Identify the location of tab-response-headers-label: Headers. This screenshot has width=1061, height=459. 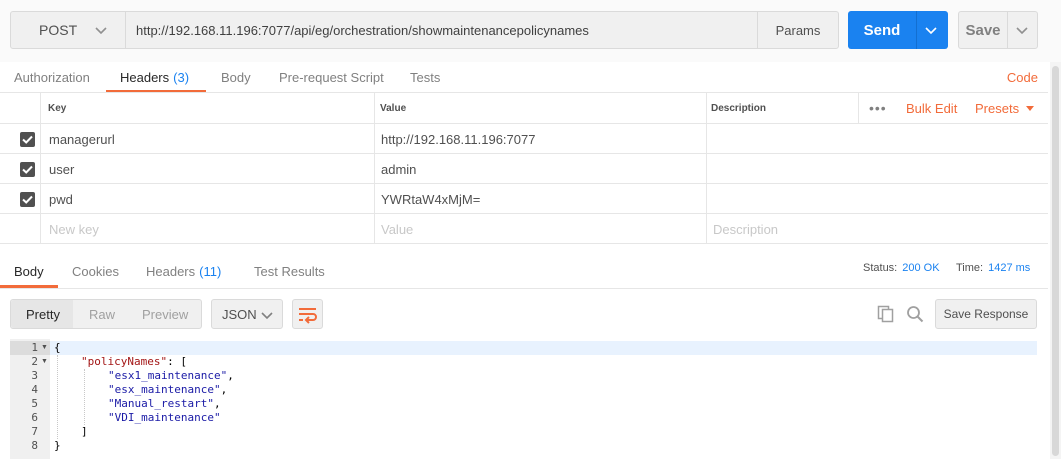
(171, 271).